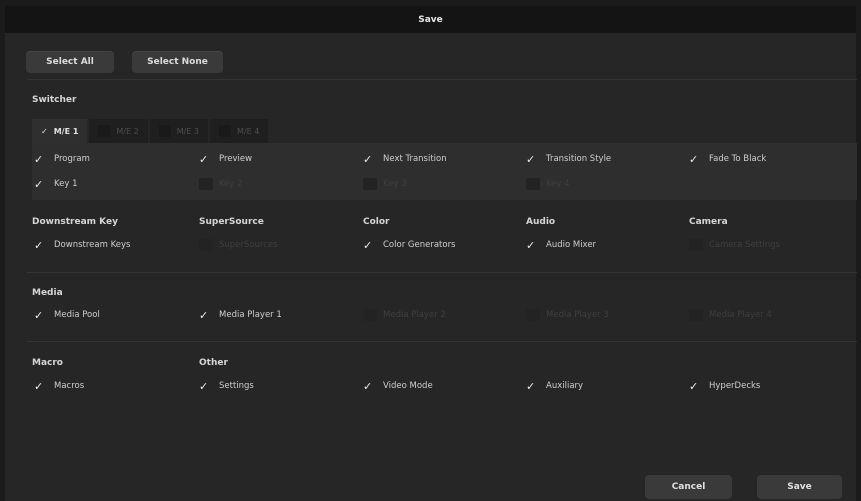 The image size is (861, 501). I want to click on media-title: Media, so click(47, 293).